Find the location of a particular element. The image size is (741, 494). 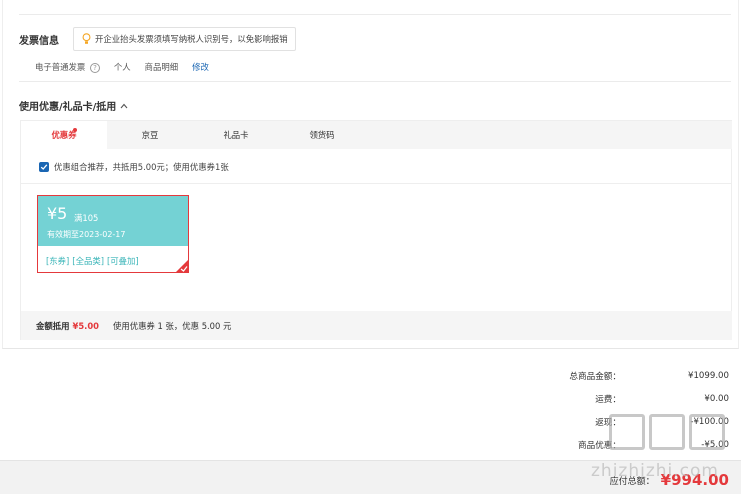

tab-label: 领货码 is located at coordinates (322, 135).